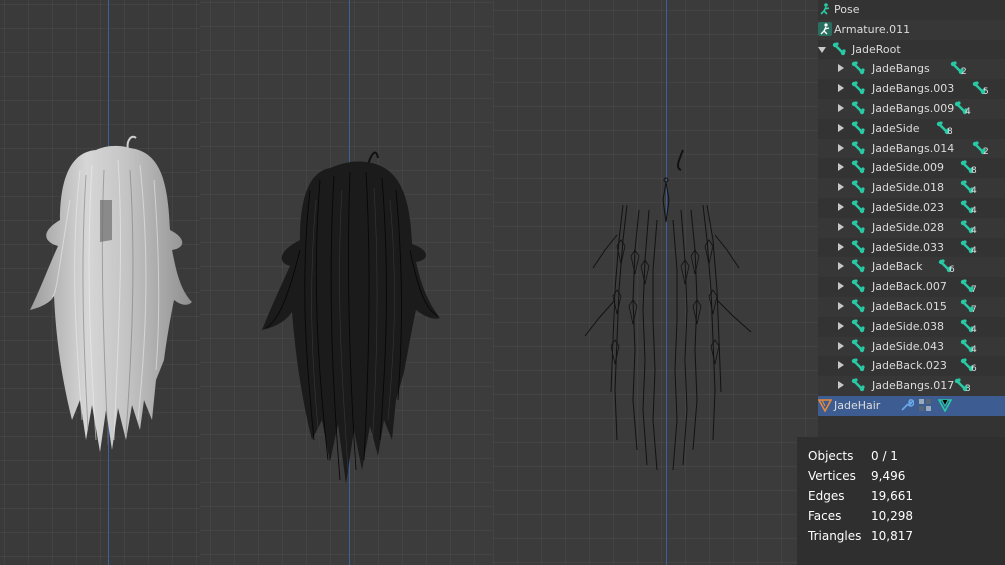 The image size is (1005, 565). Describe the element at coordinates (825, 10) in the screenshot. I see `pose-icon` at that location.